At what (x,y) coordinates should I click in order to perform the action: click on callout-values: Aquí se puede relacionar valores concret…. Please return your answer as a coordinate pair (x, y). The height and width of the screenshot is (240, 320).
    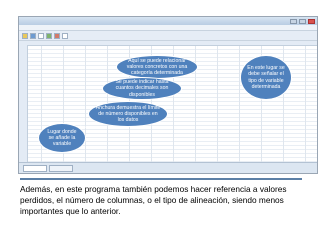
    Looking at the image, I should click on (157, 67).